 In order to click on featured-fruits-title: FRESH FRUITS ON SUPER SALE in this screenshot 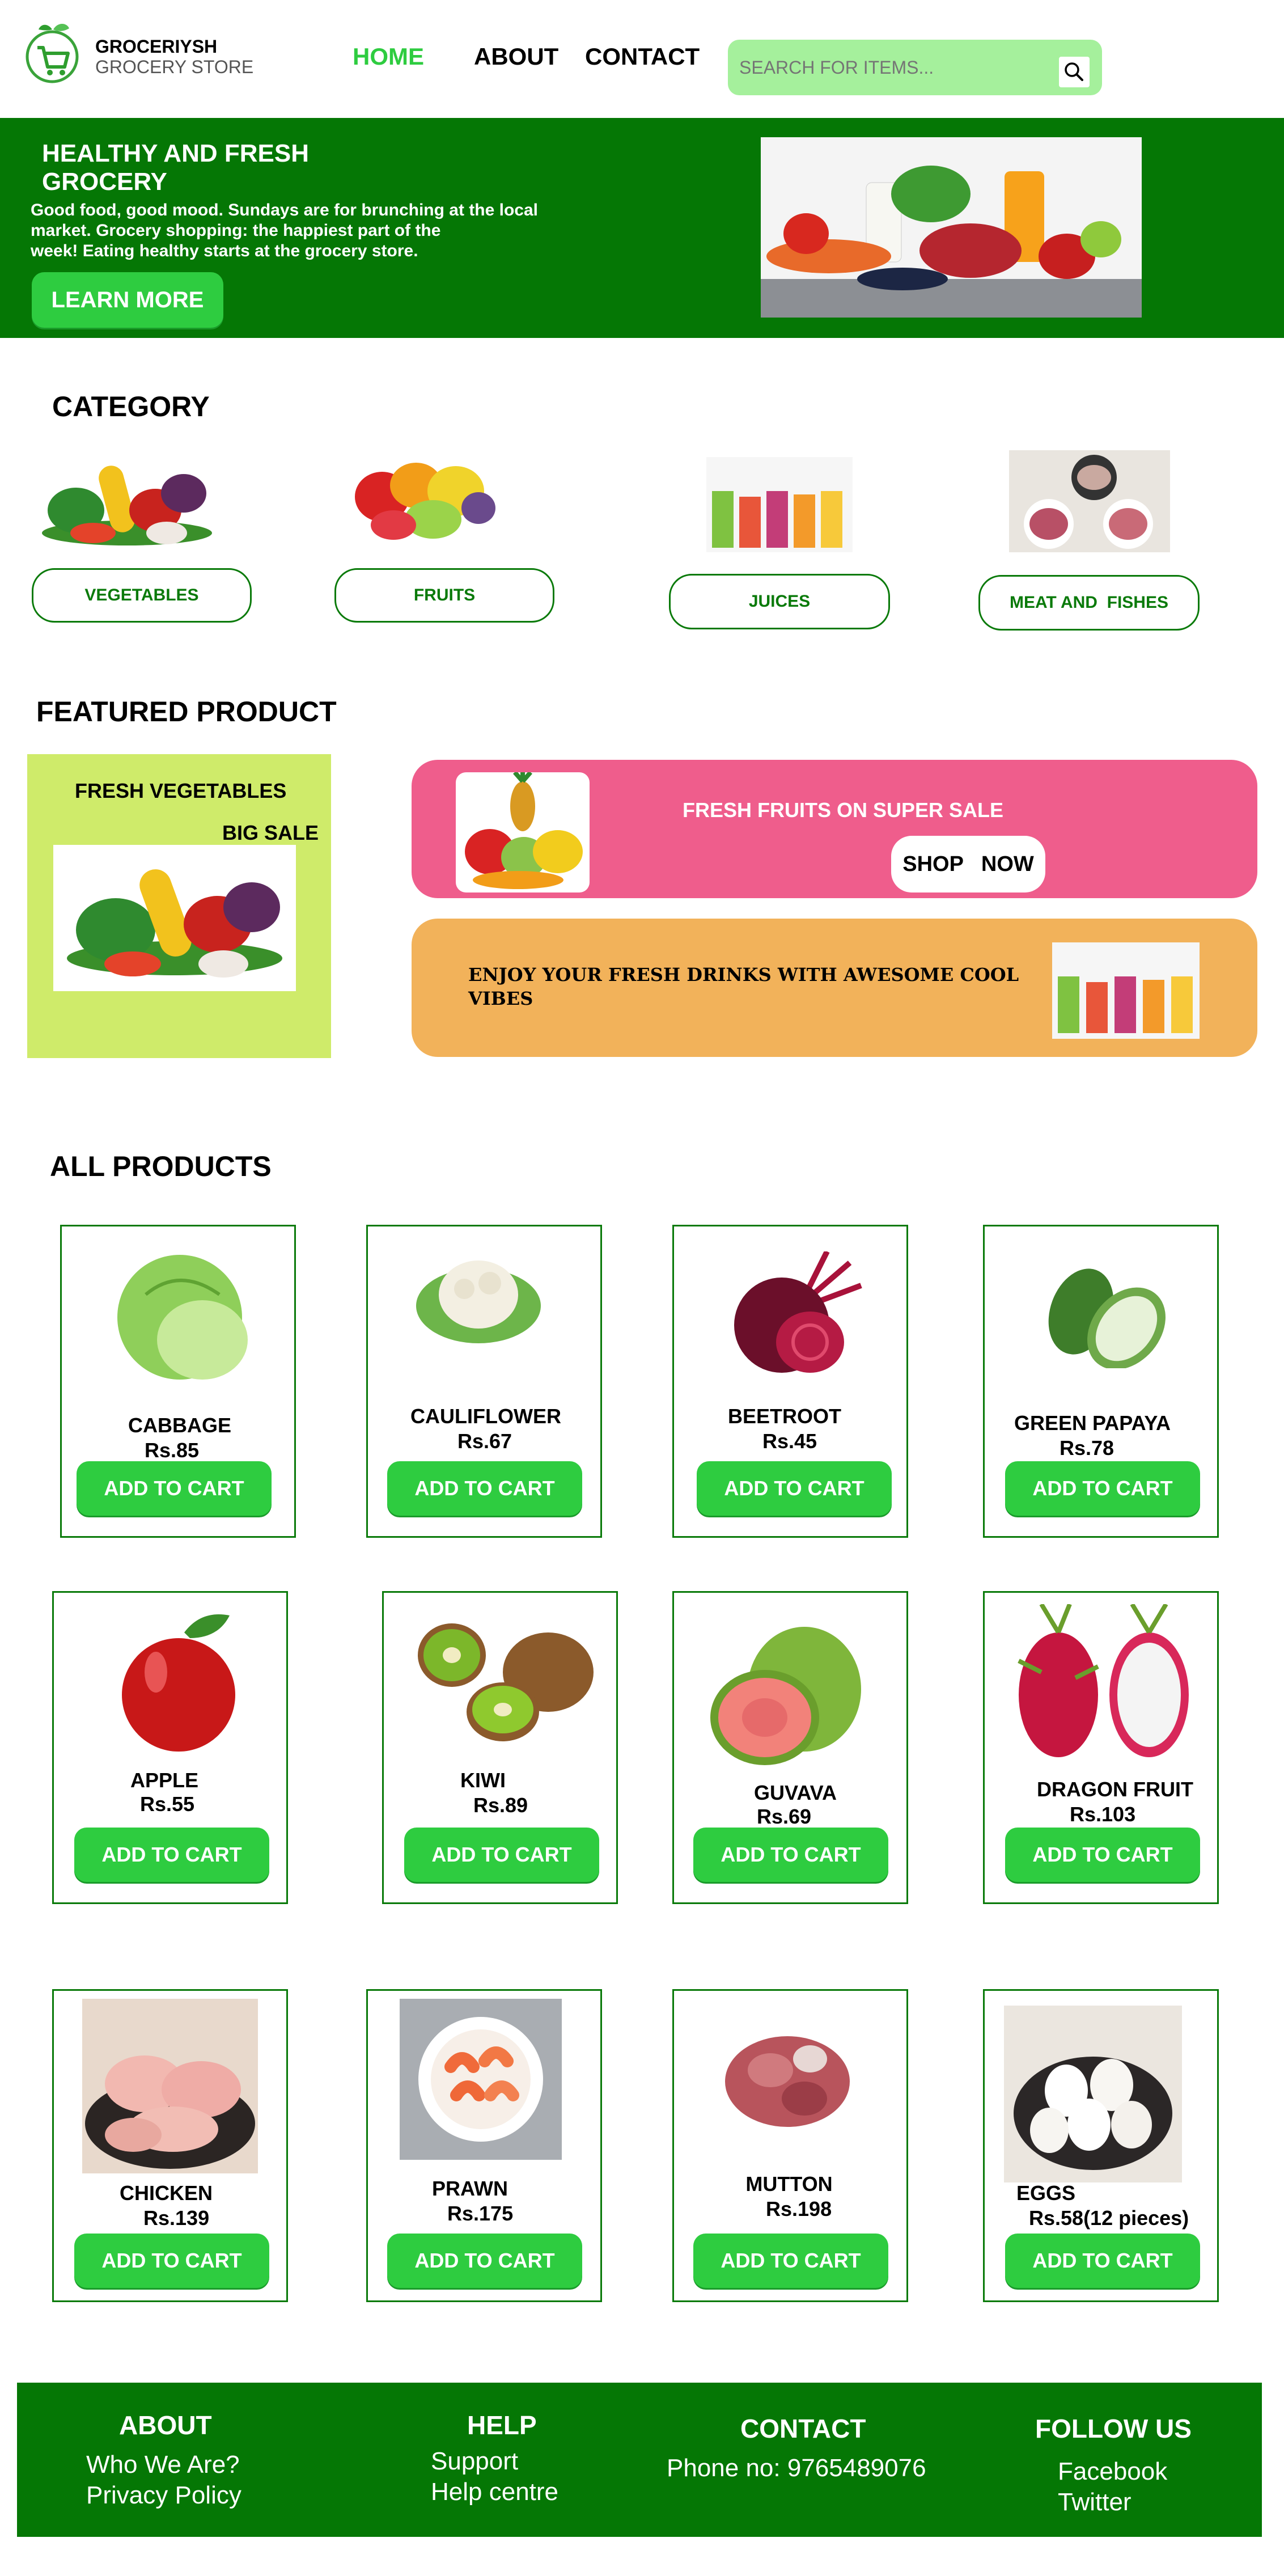, I will do `click(843, 810)`.